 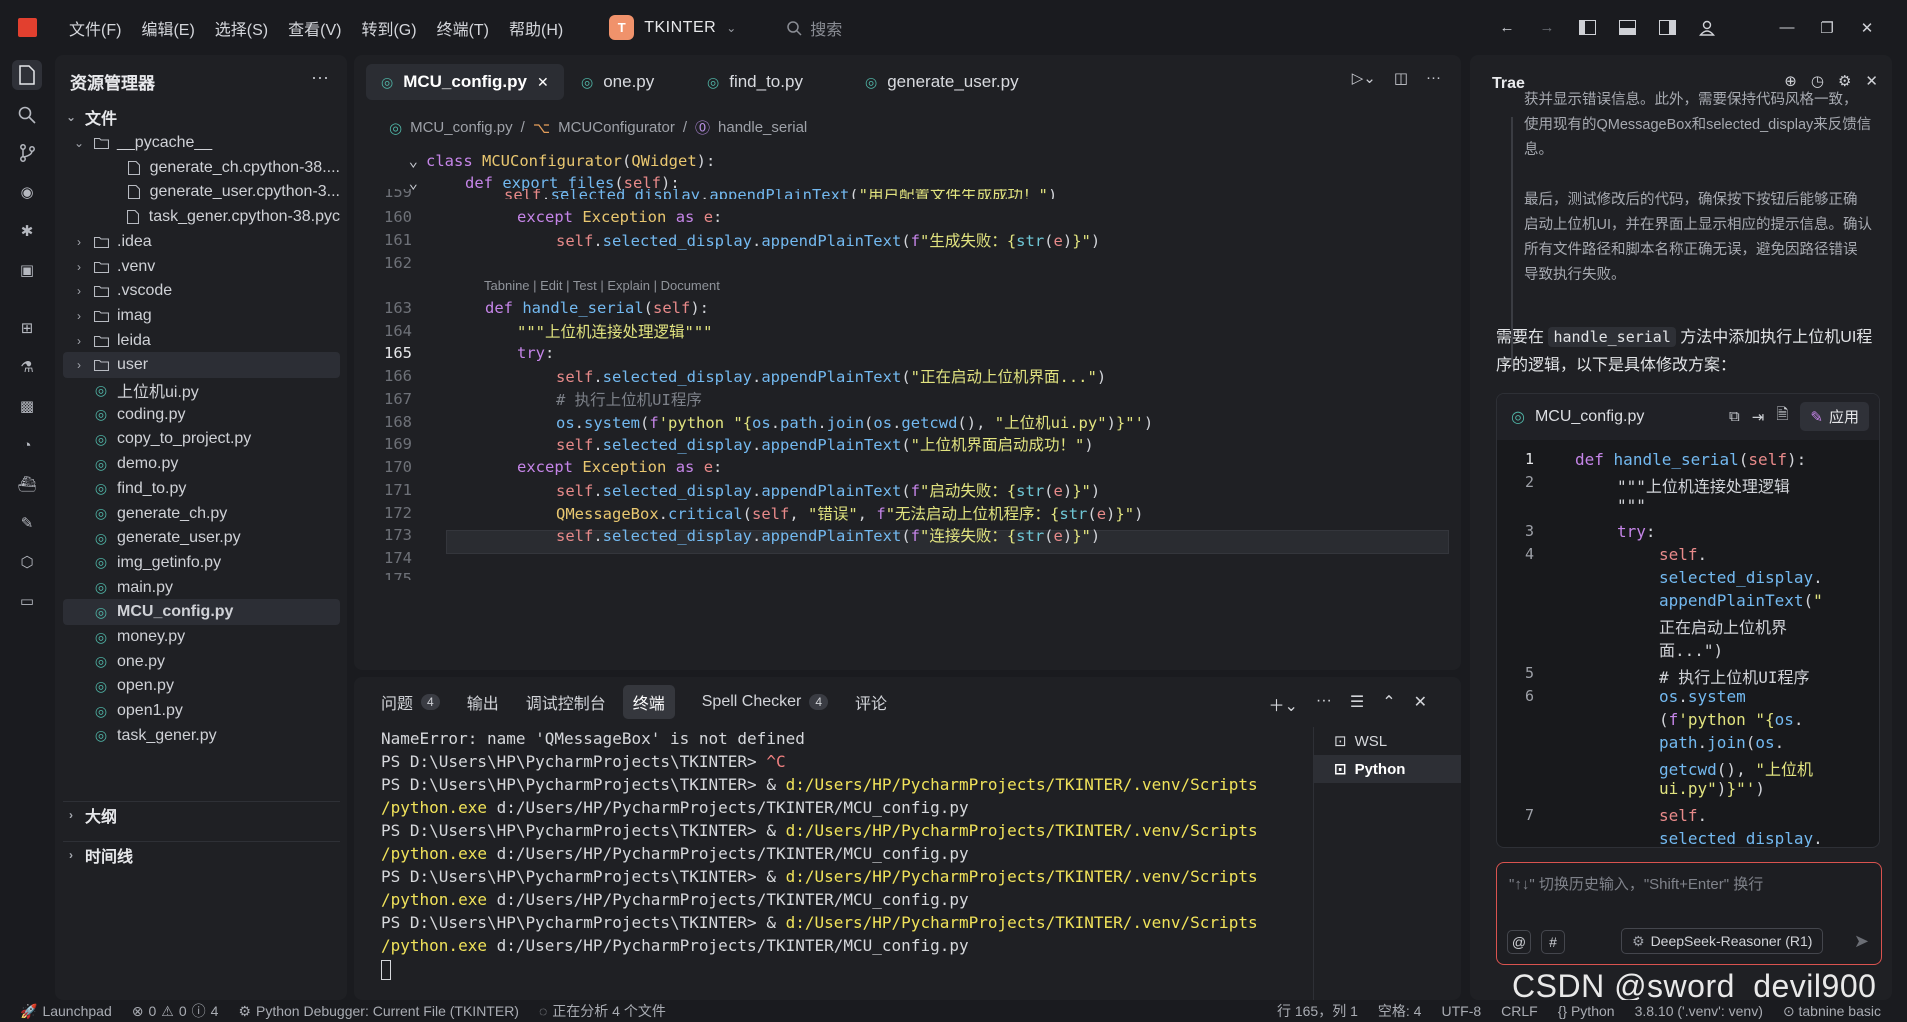 What do you see at coordinates (1387, 741) in the screenshot?
I see `terminal-item-wsl: ⊡ WSL` at bounding box center [1387, 741].